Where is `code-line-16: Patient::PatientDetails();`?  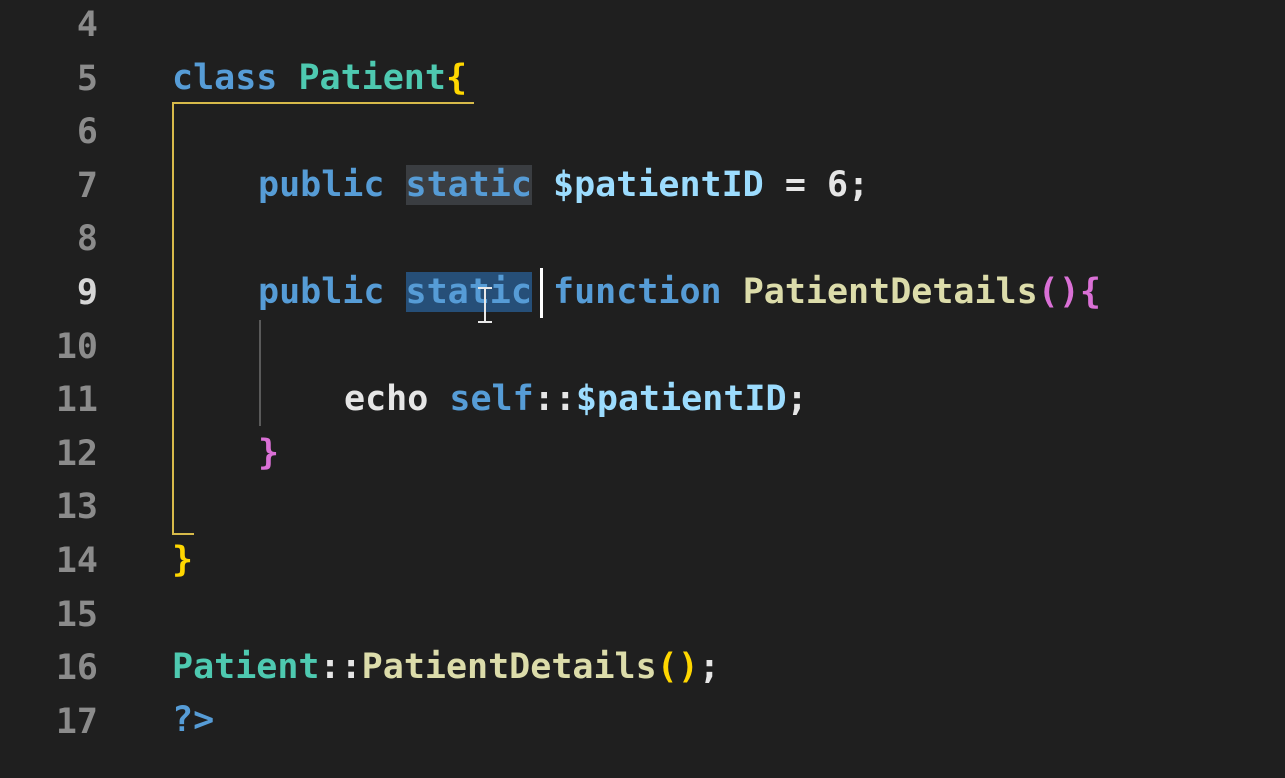
code-line-16: Patient::PatientDetails(); is located at coordinates (446, 668).